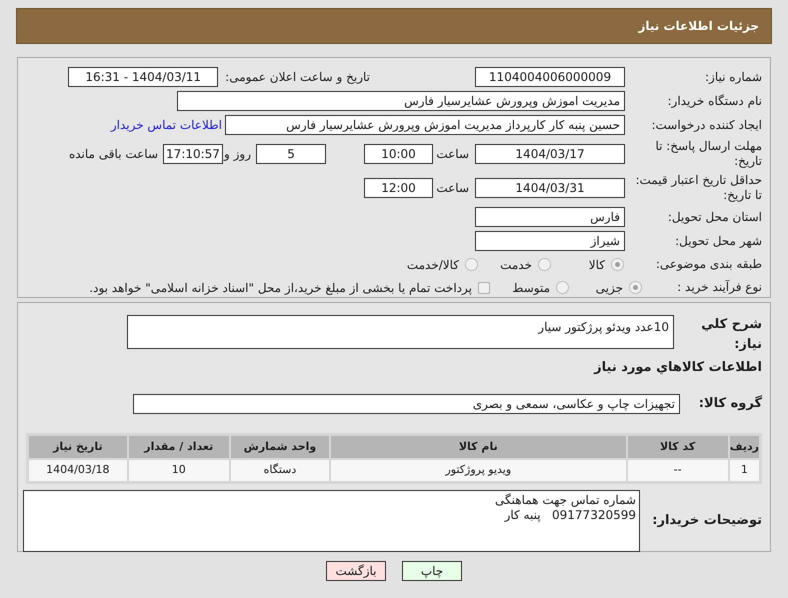 The width and height of the screenshot is (788, 598). Describe the element at coordinates (730, 403) in the screenshot. I see `field-label: گروه کالا:` at that location.